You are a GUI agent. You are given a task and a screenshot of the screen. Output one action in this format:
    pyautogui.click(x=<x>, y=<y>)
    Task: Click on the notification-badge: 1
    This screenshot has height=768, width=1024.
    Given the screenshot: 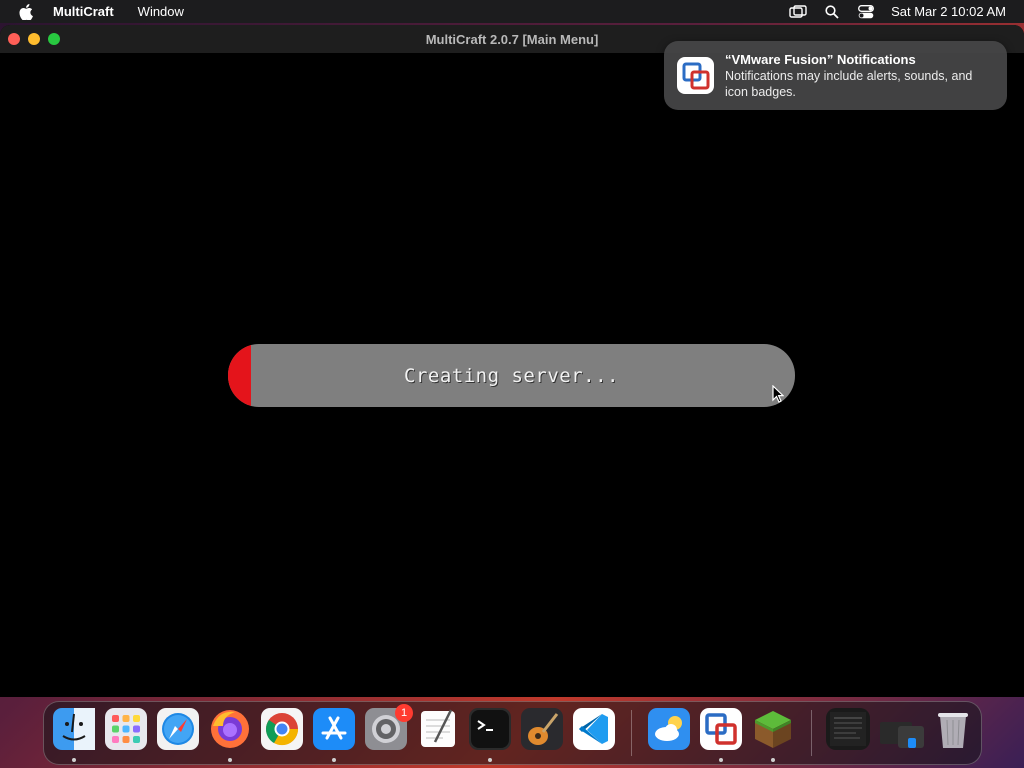 What is the action you would take?
    pyautogui.click(x=404, y=713)
    